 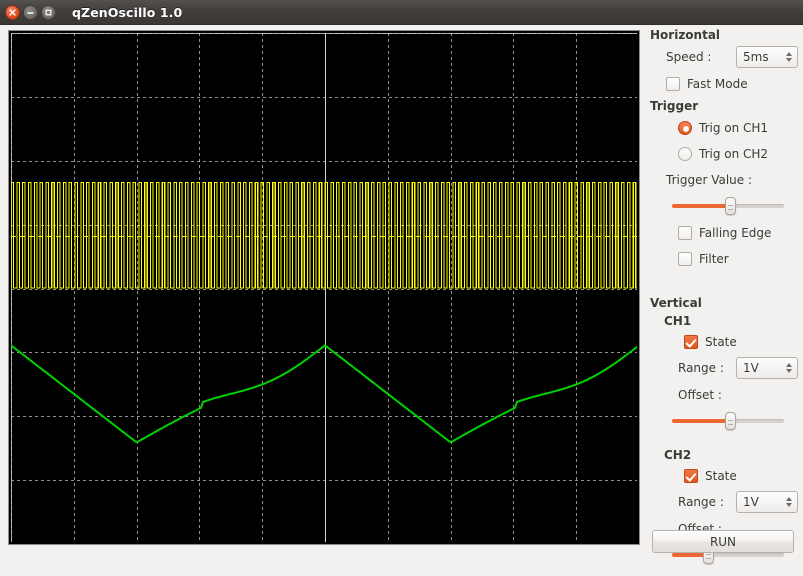 What do you see at coordinates (714, 258) in the screenshot?
I see `filter-label: Filter` at bounding box center [714, 258].